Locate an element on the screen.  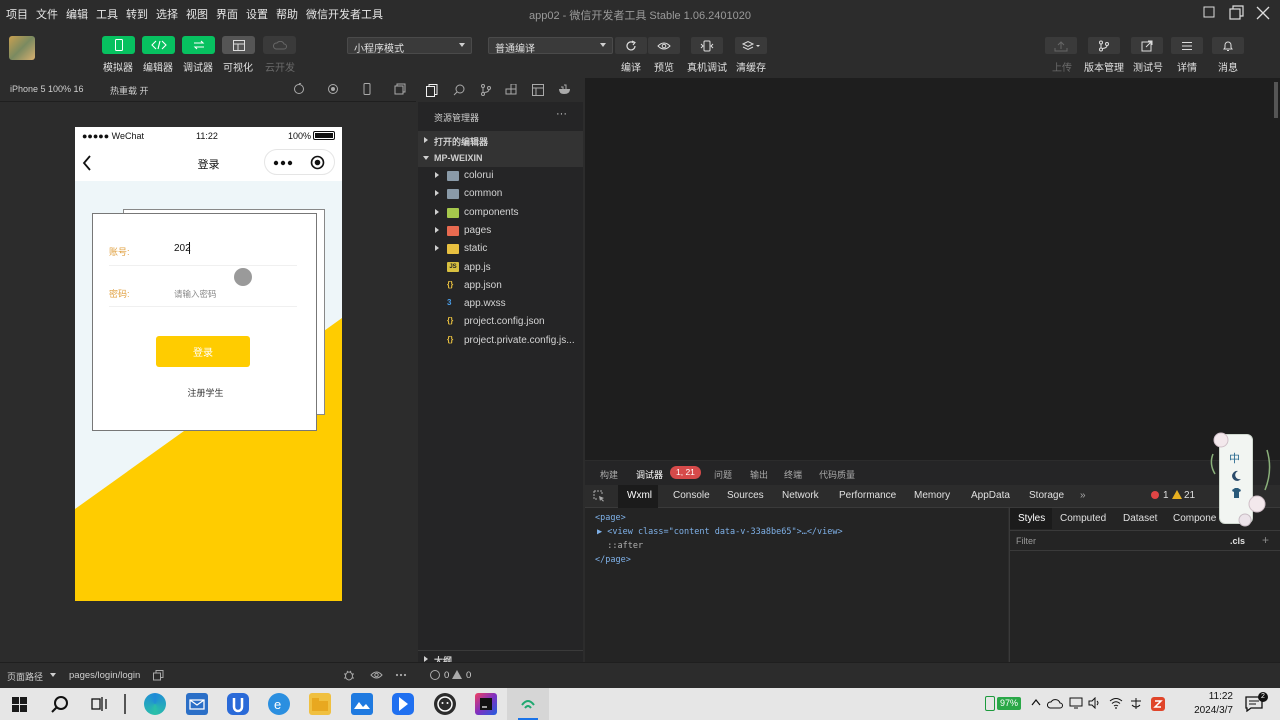
network-icon is located at coordinates (1076, 703).